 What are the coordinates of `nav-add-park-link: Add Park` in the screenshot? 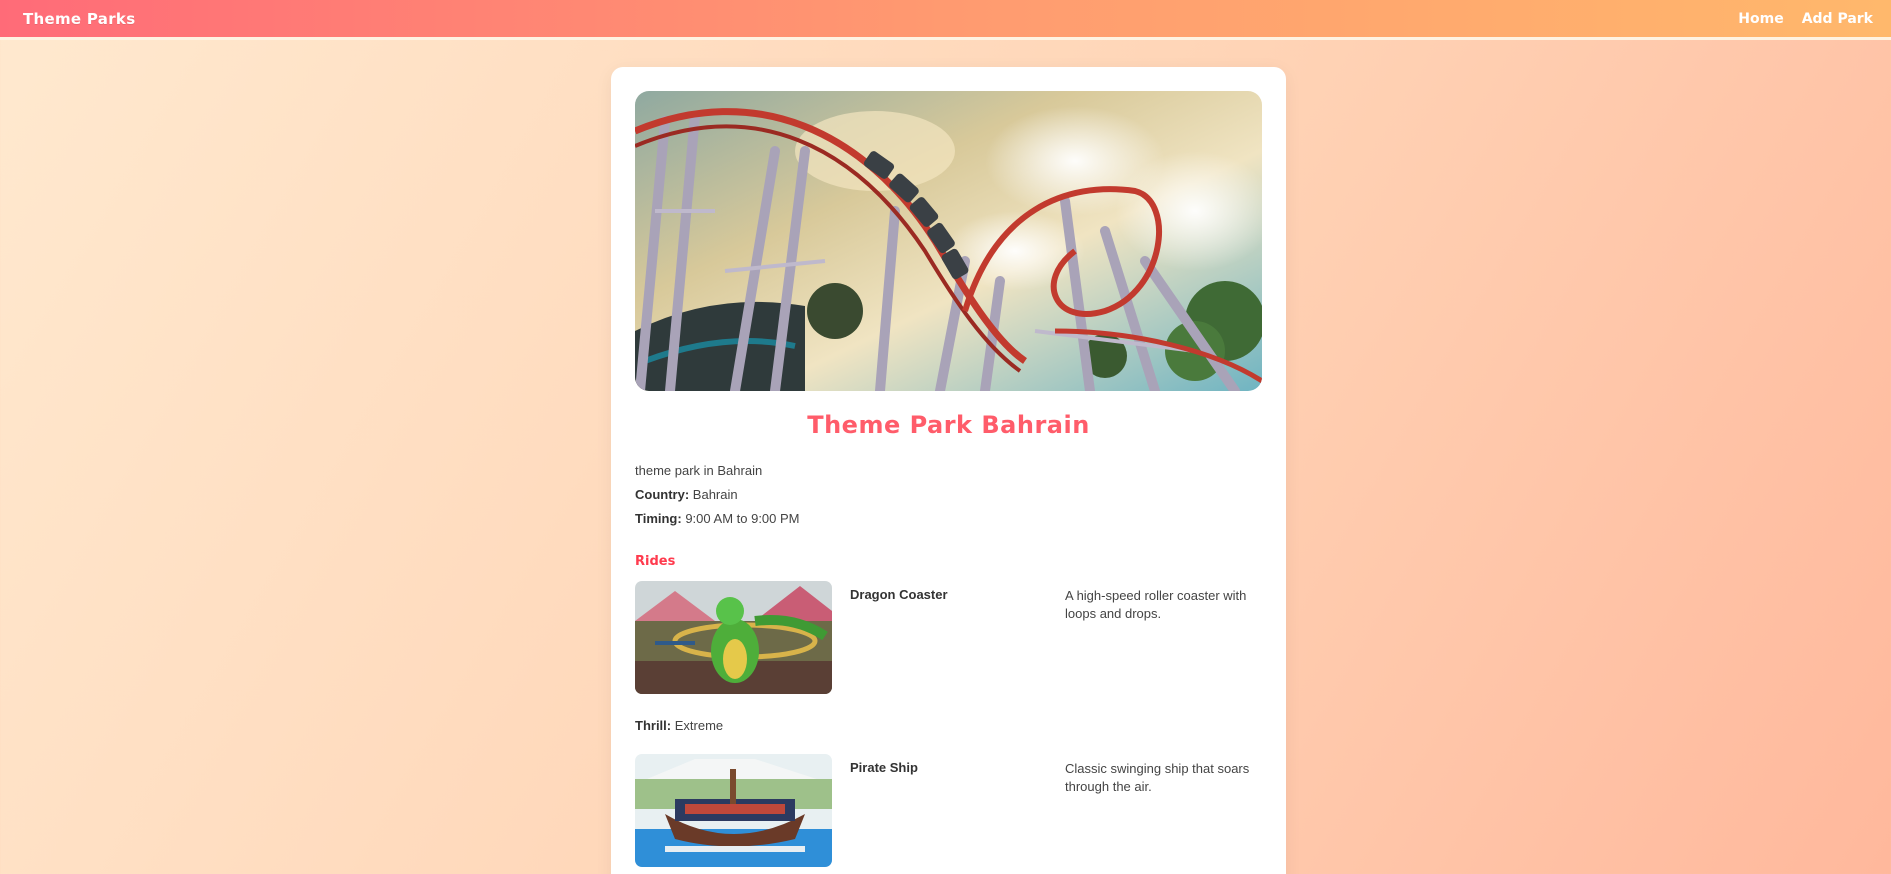 It's located at (1837, 19).